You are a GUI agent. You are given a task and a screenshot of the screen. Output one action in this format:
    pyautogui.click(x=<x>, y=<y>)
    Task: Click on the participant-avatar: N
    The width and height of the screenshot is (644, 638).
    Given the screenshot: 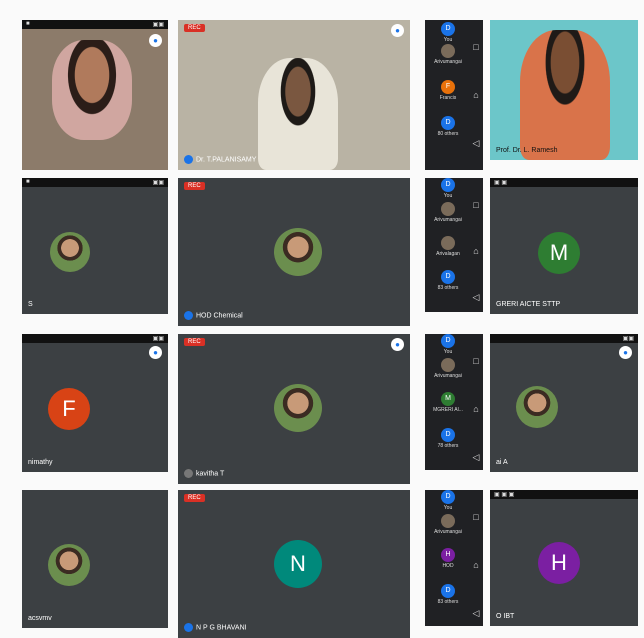 What is the action you would take?
    pyautogui.click(x=298, y=564)
    